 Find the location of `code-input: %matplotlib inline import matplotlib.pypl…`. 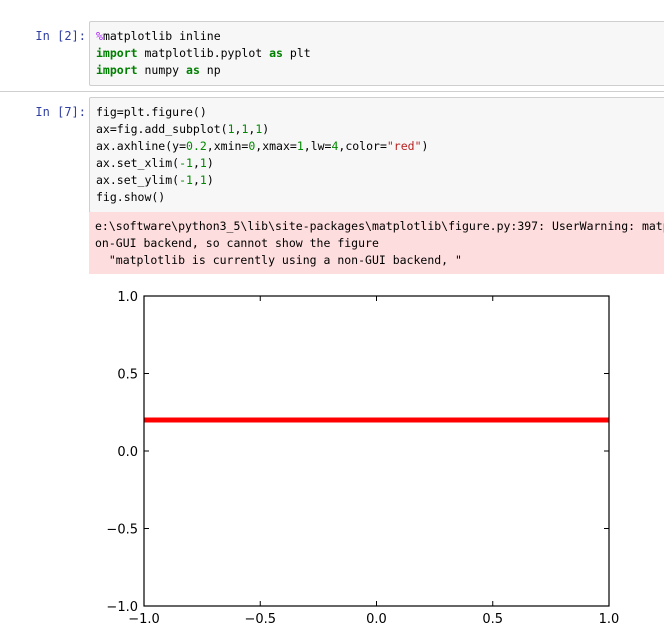

code-input: %matplotlib inline import matplotlib.pypl… is located at coordinates (376, 53).